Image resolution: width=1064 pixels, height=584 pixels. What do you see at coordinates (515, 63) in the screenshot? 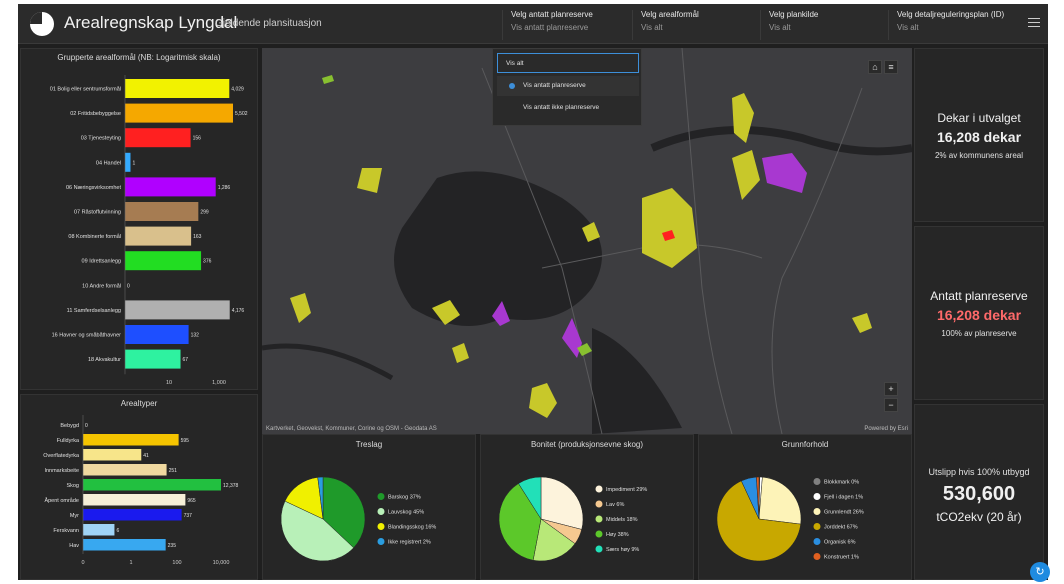
I see `option-label: Vis alt` at bounding box center [515, 63].